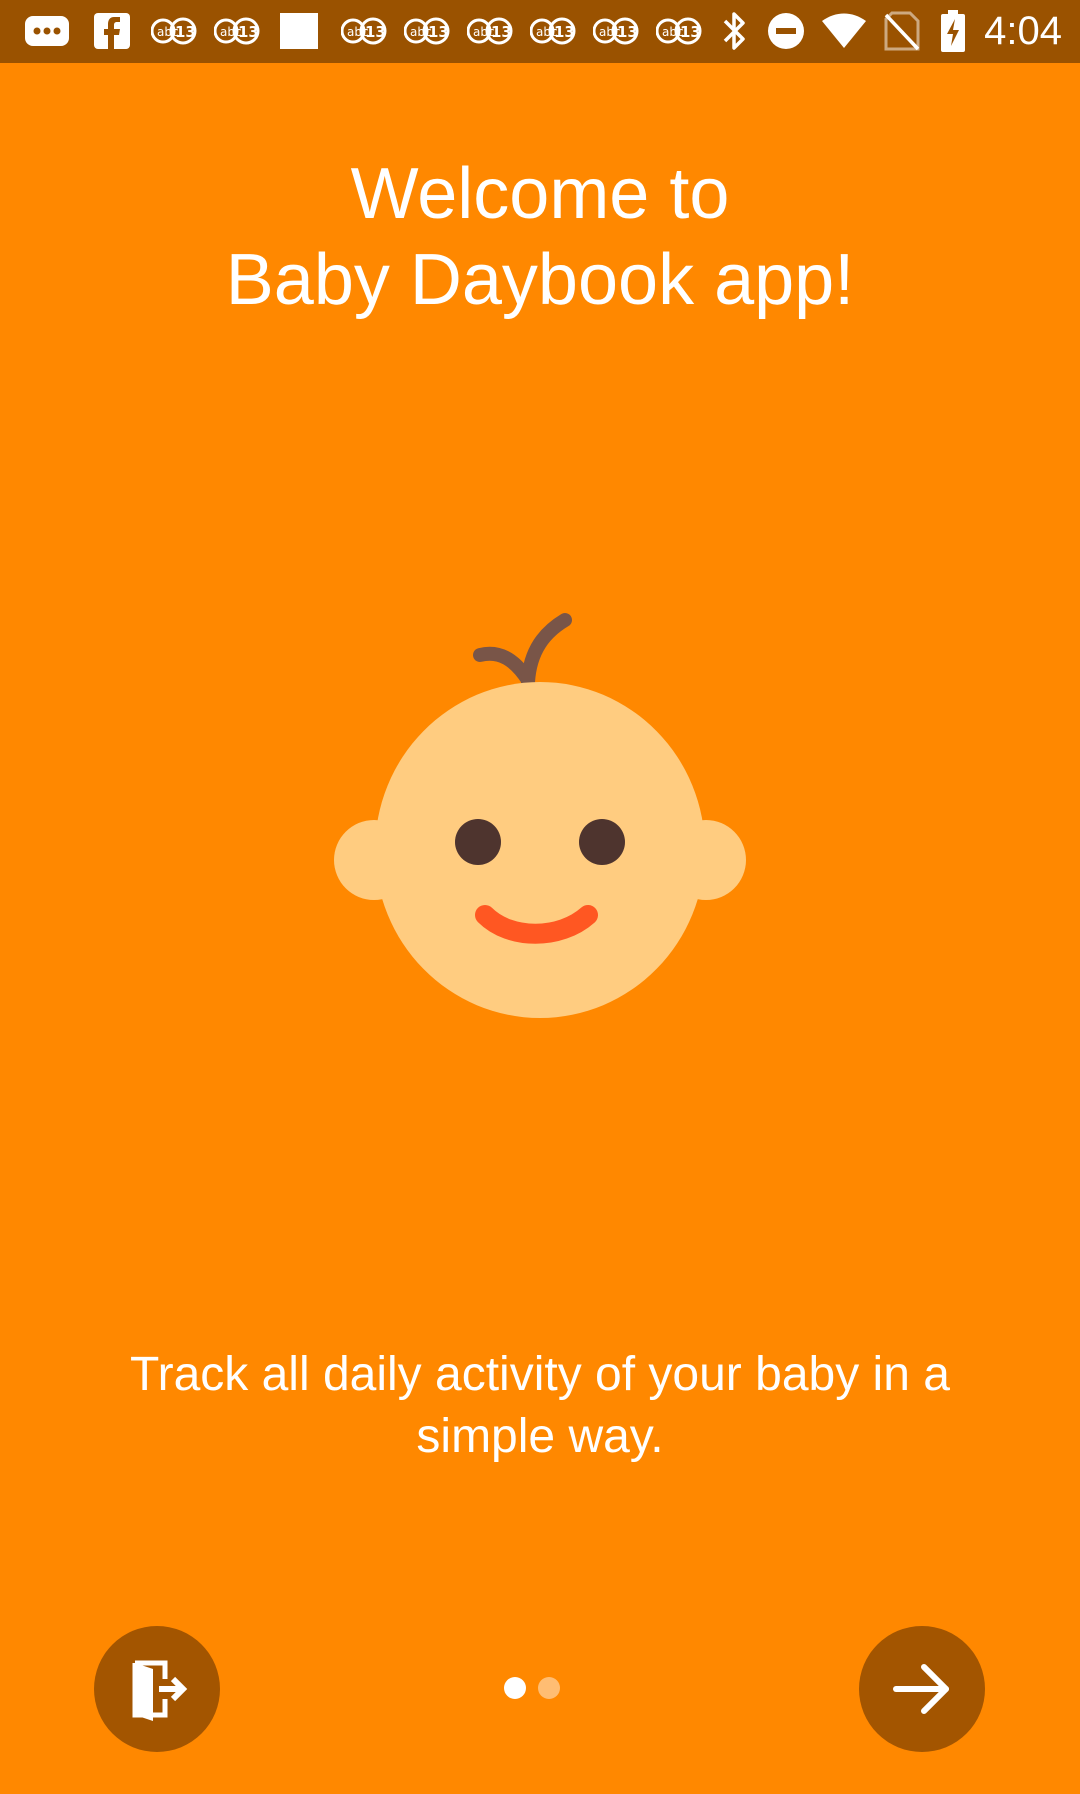 This screenshot has height=1794, width=1080. I want to click on next-button, so click(922, 1689).